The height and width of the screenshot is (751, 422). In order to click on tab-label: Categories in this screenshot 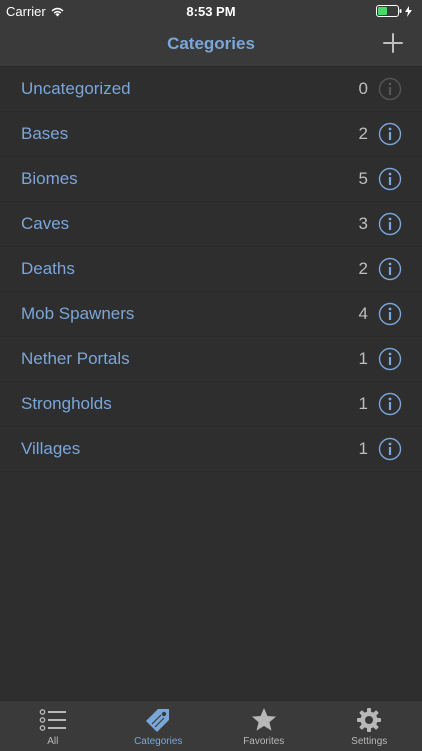, I will do `click(159, 741)`.